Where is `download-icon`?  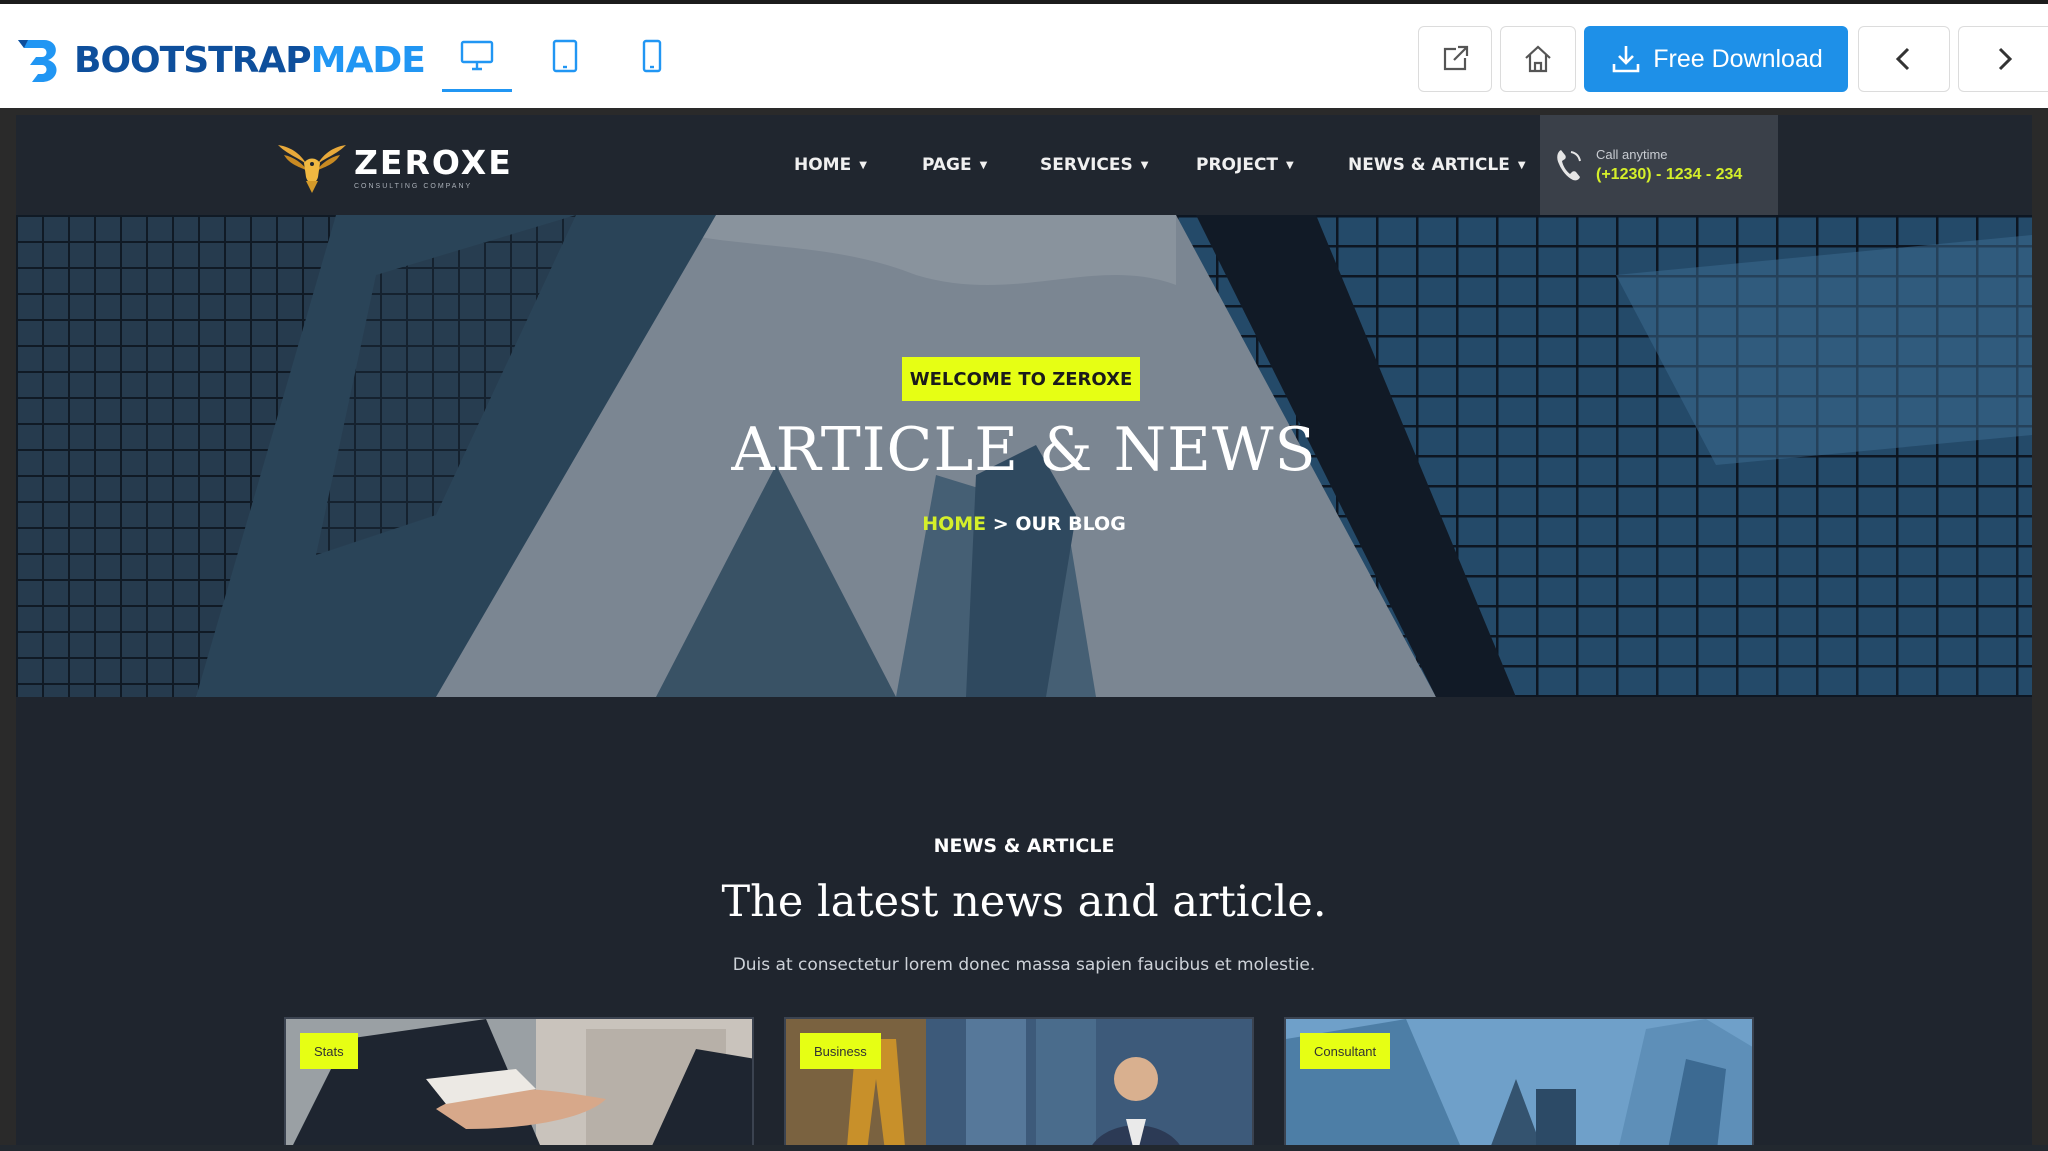
download-icon is located at coordinates (1626, 59).